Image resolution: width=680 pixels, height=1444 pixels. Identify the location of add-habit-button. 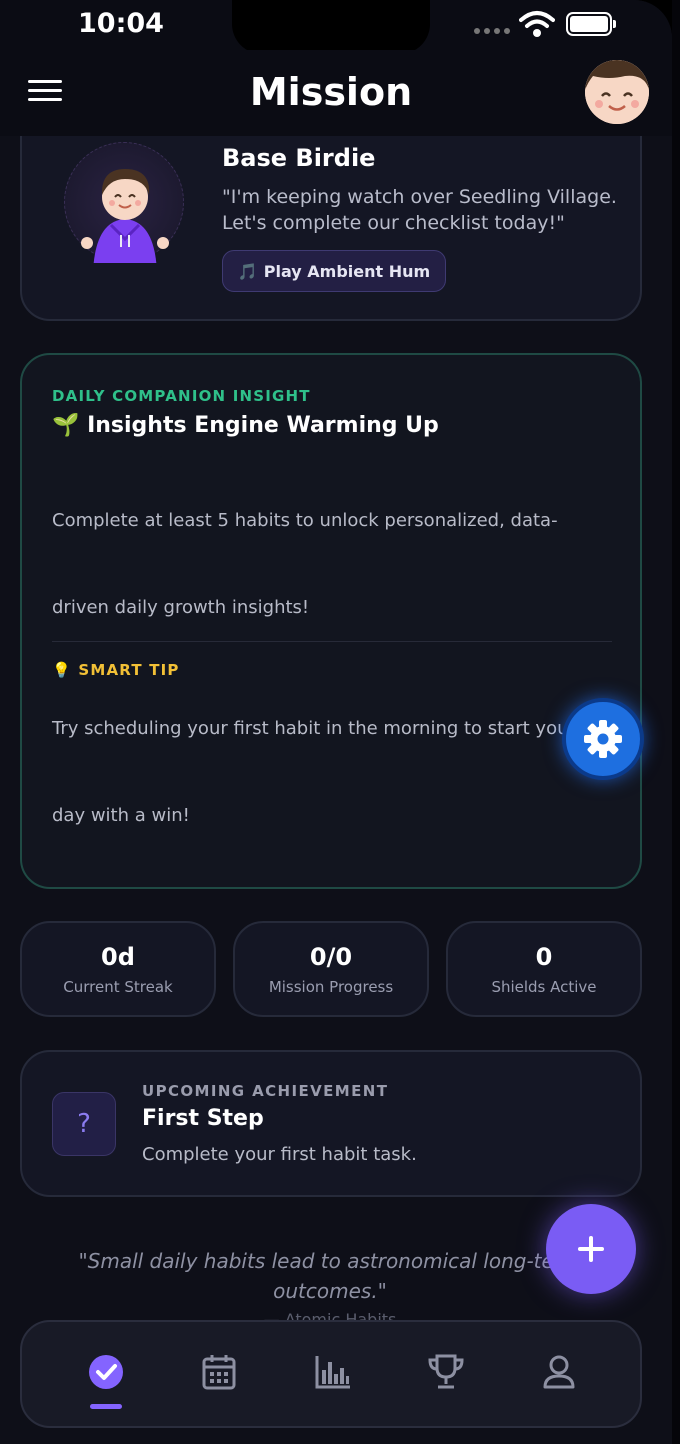
(591, 1249).